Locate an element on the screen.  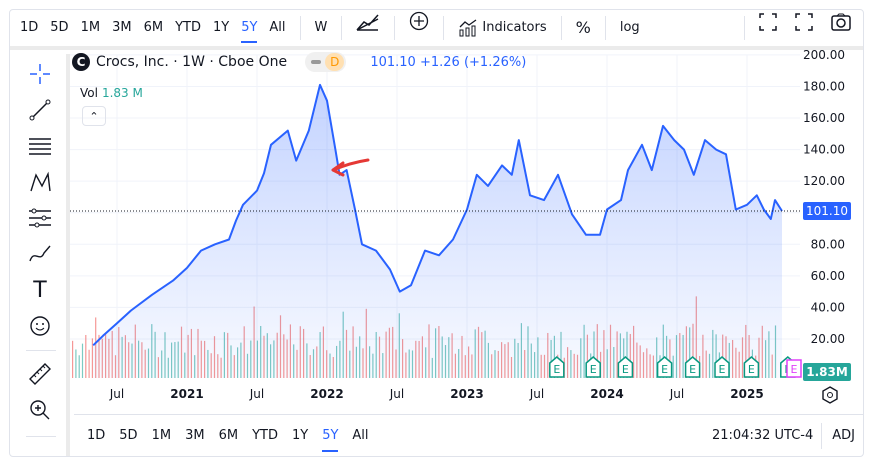
bottom-range-button-1d: 1D is located at coordinates (96, 436).